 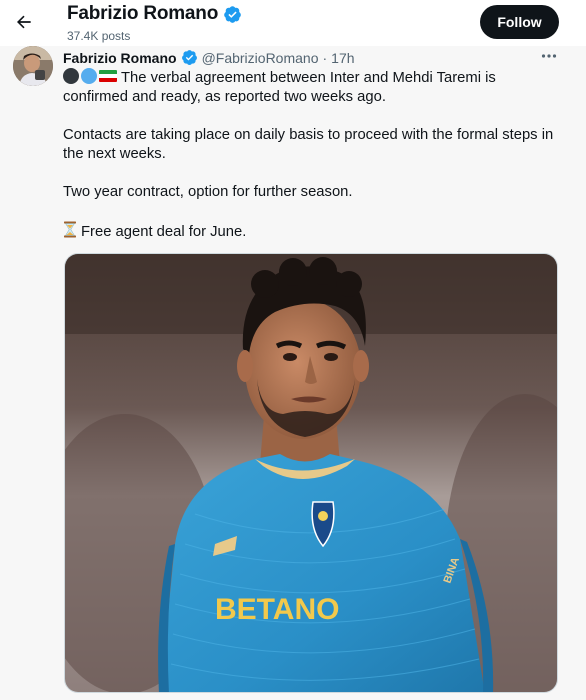 I want to click on black-circle-icon, so click(x=71, y=76).